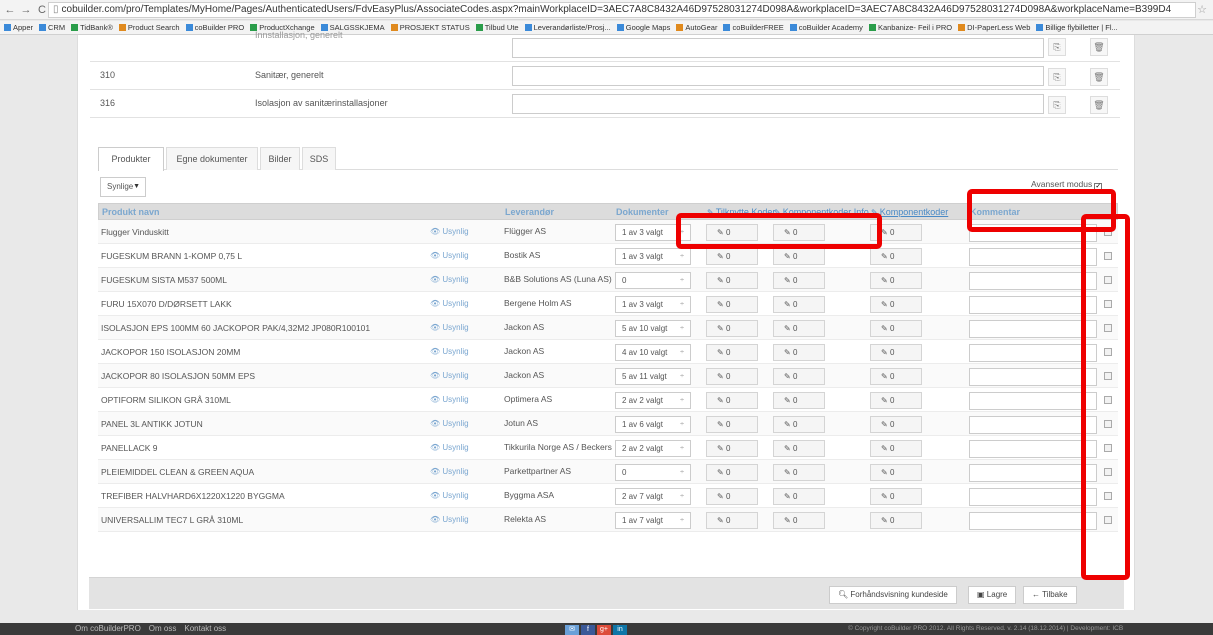 This screenshot has height=635, width=1213. What do you see at coordinates (92, 27) in the screenshot?
I see `bookmark-item: TidBank®` at bounding box center [92, 27].